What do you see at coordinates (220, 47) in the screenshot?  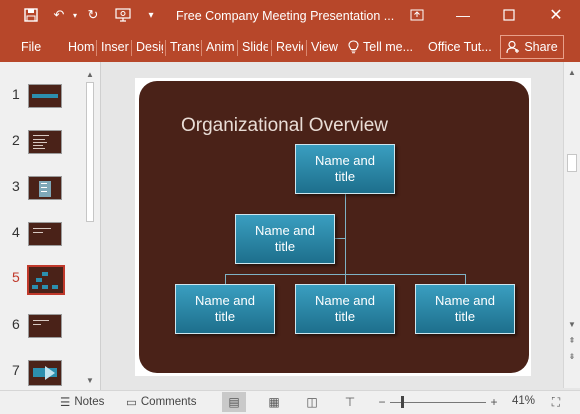 I see `tab-animations: Animations` at bounding box center [220, 47].